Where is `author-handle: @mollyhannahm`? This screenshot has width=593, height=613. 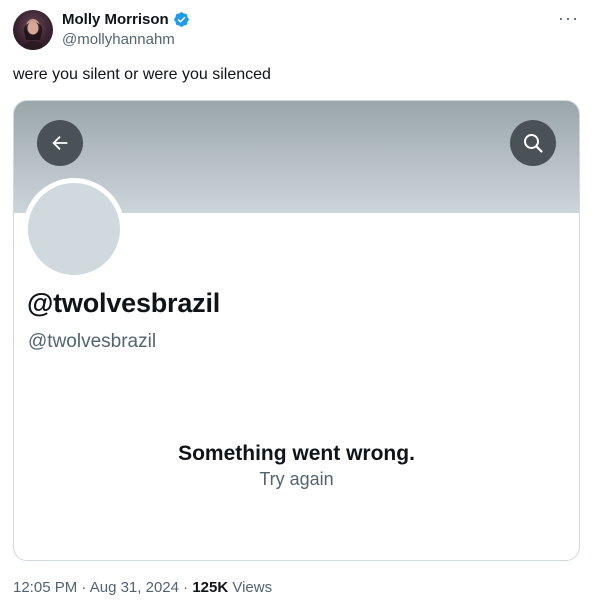
author-handle: @mollyhannahm is located at coordinates (118, 39).